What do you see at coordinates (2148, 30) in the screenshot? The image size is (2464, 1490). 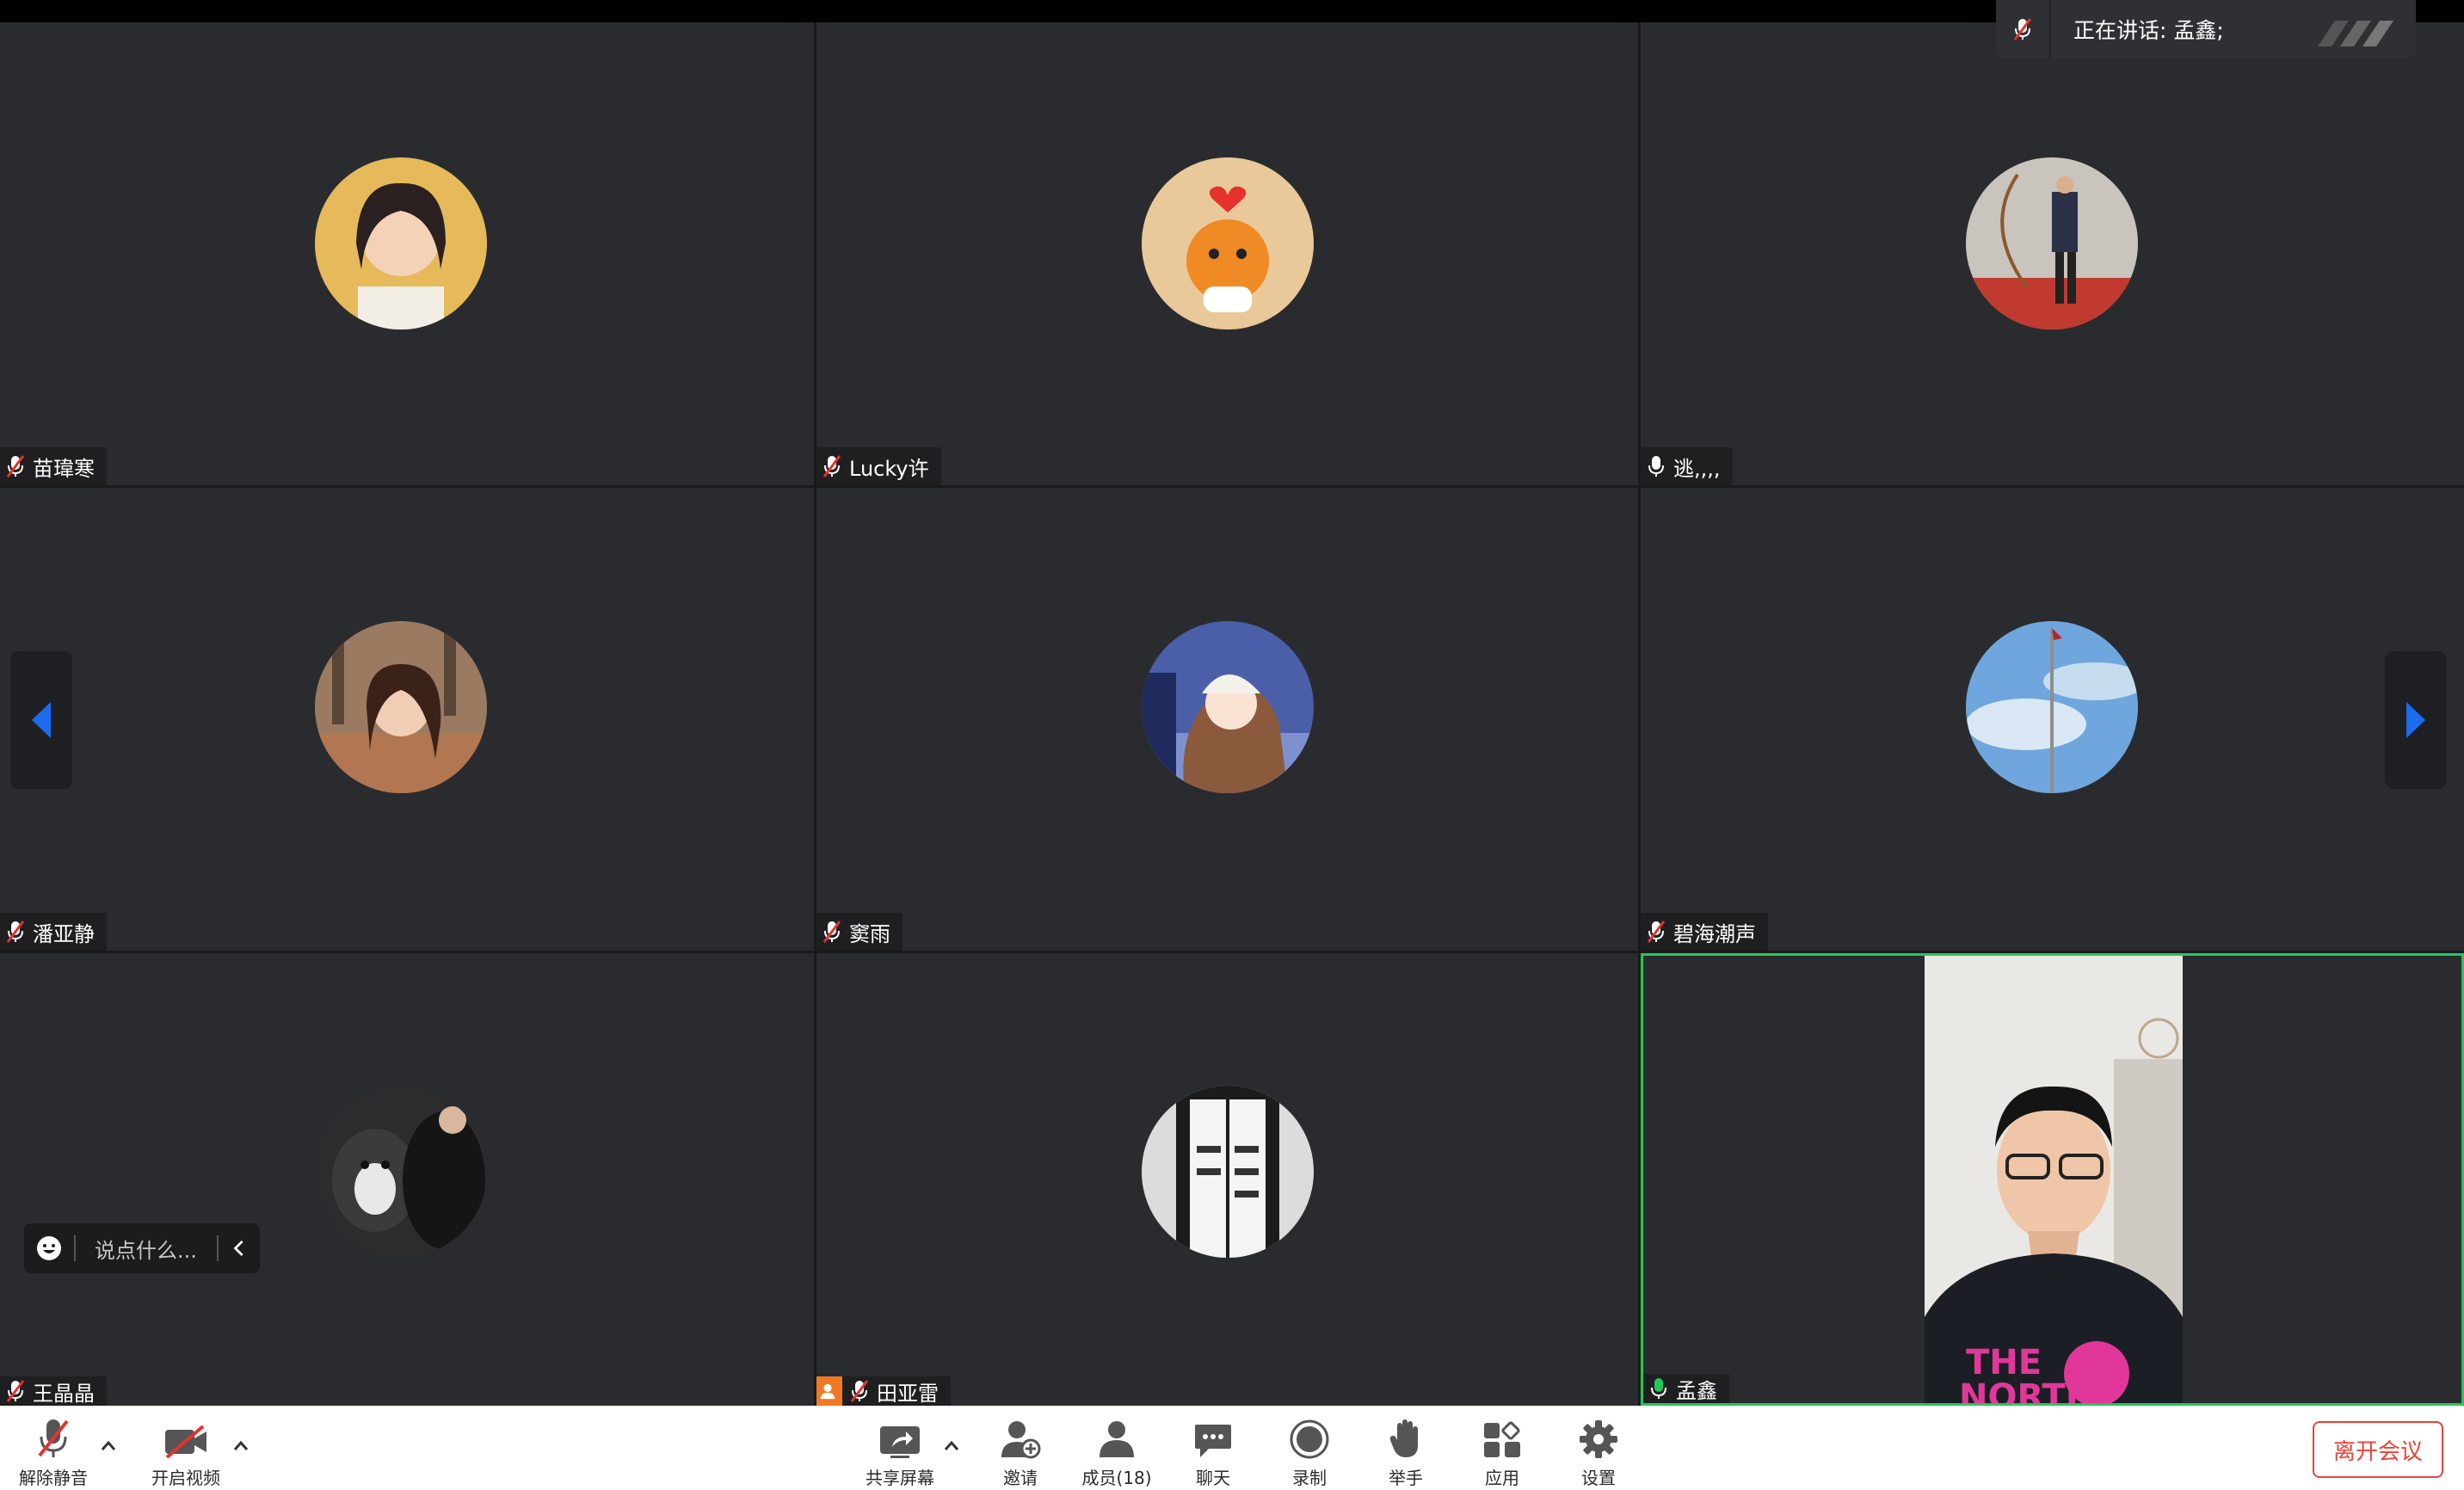 I see `active-speaker-label: 正在讲话: 孟鑫;` at bounding box center [2148, 30].